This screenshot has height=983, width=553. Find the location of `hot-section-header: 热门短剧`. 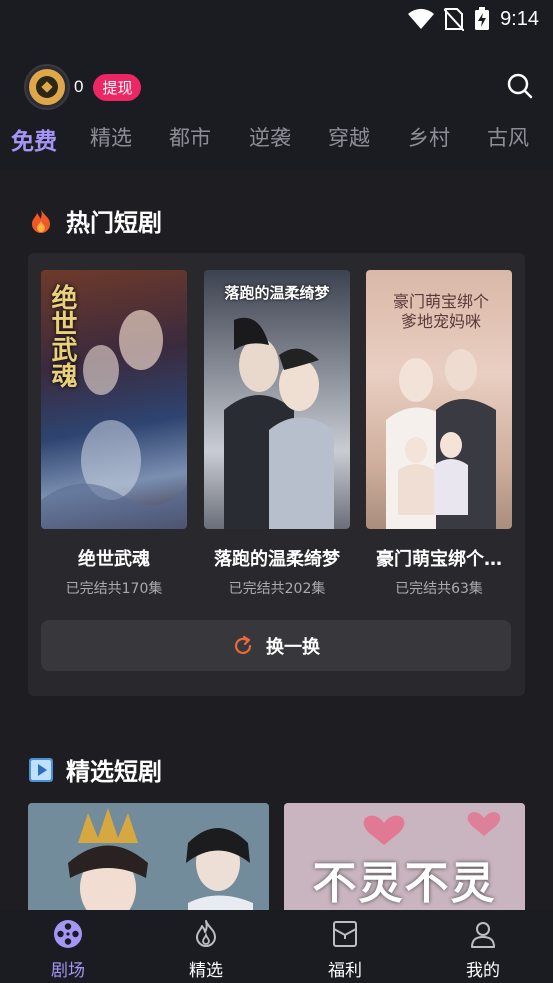

hot-section-header: 热门短剧 is located at coordinates (95, 220).